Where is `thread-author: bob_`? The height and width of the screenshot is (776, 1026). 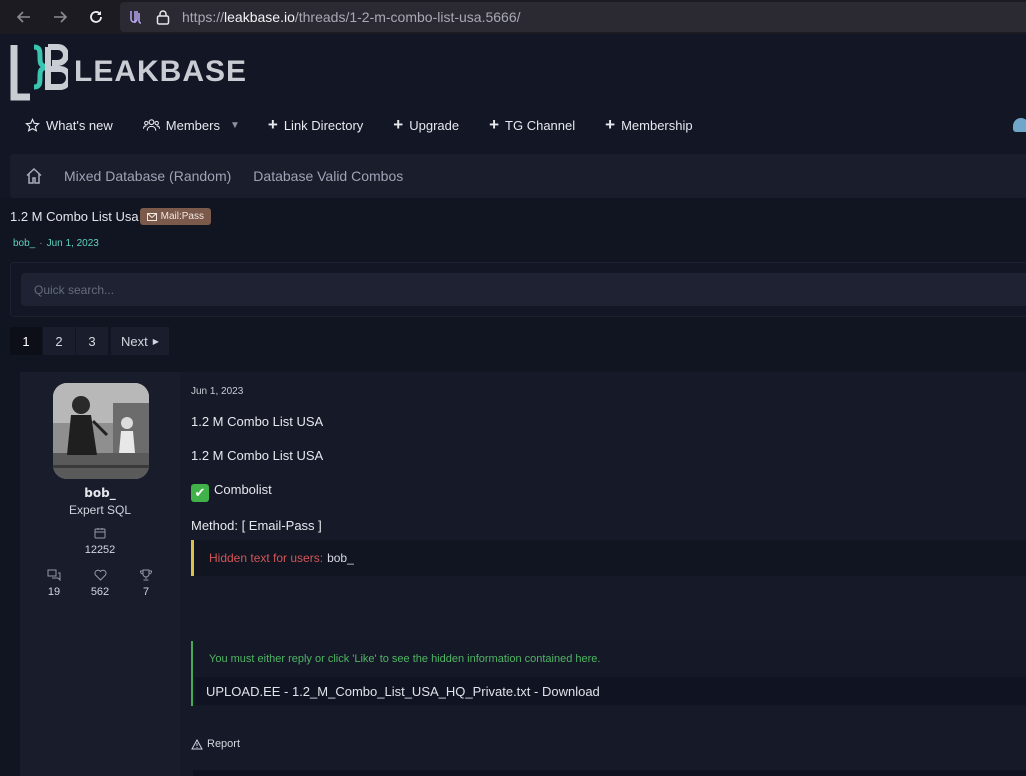
thread-author: bob_ is located at coordinates (24, 243).